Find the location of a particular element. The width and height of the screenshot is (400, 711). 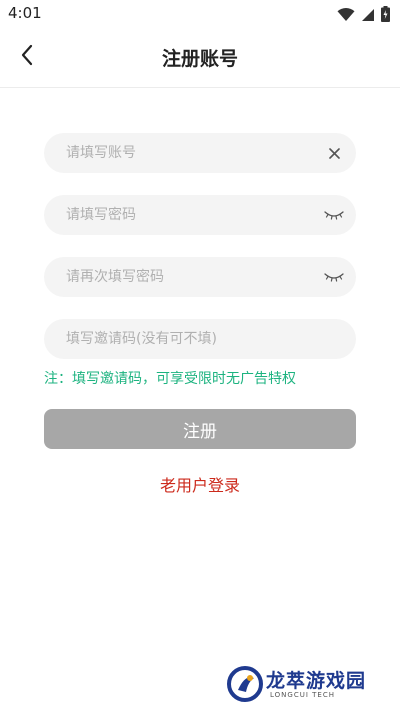

password-confirm-field is located at coordinates (200, 277).